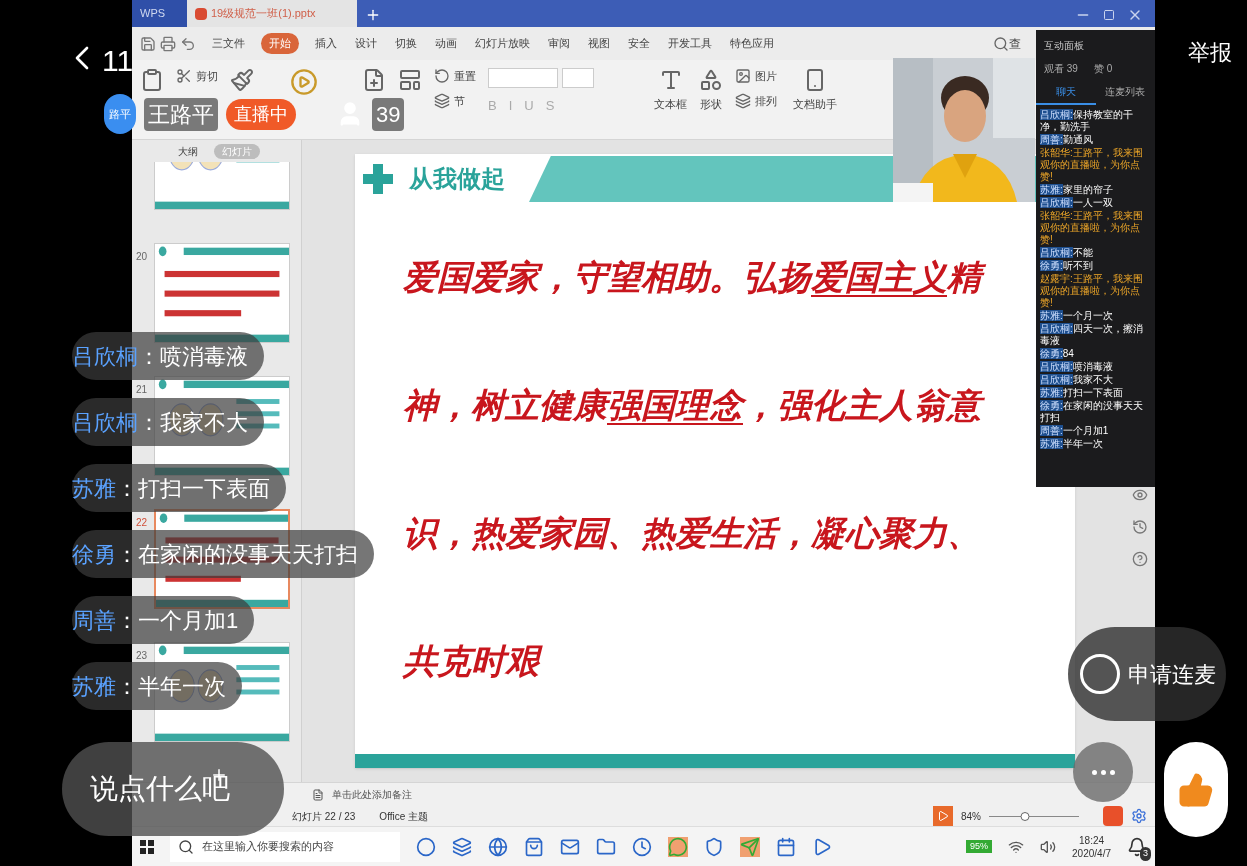  What do you see at coordinates (943, 816) in the screenshot?
I see `slideshow-icon` at bounding box center [943, 816].